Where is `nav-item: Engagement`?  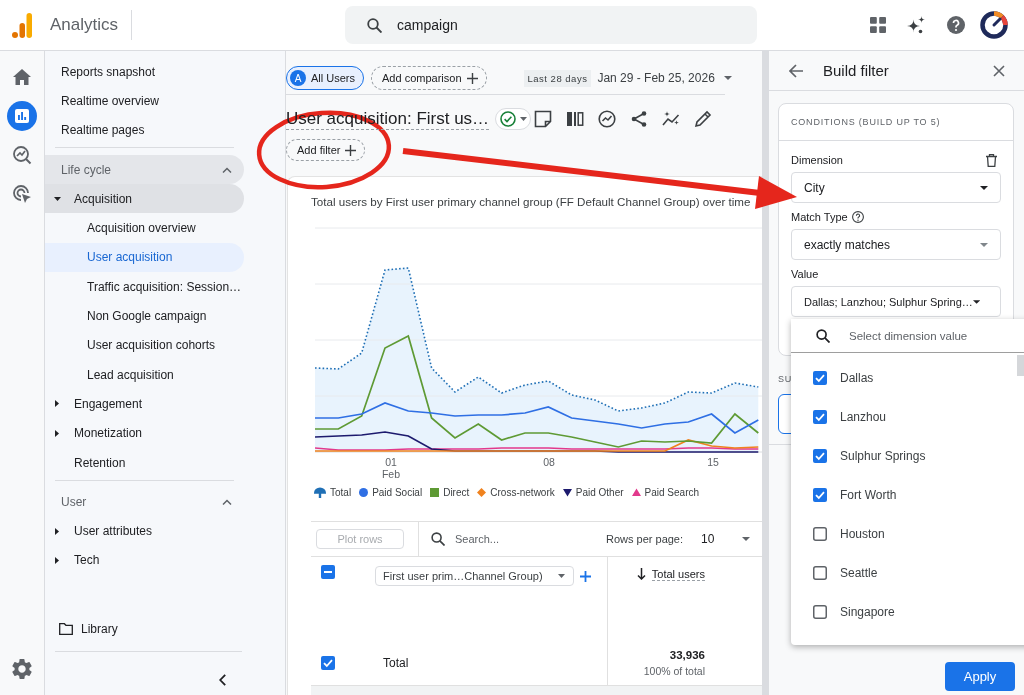
nav-item: Engagement is located at coordinates (144, 404).